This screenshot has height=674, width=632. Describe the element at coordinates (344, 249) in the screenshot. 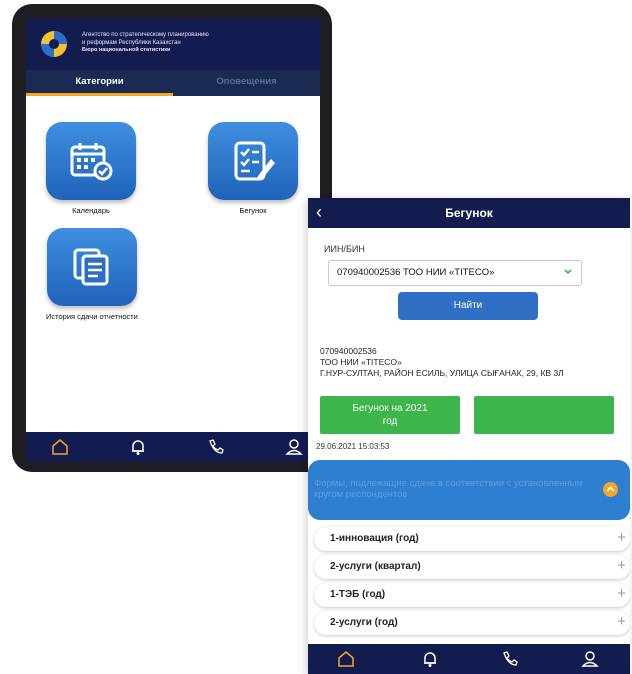

I see `iin-label: ИИН/БИН` at that location.